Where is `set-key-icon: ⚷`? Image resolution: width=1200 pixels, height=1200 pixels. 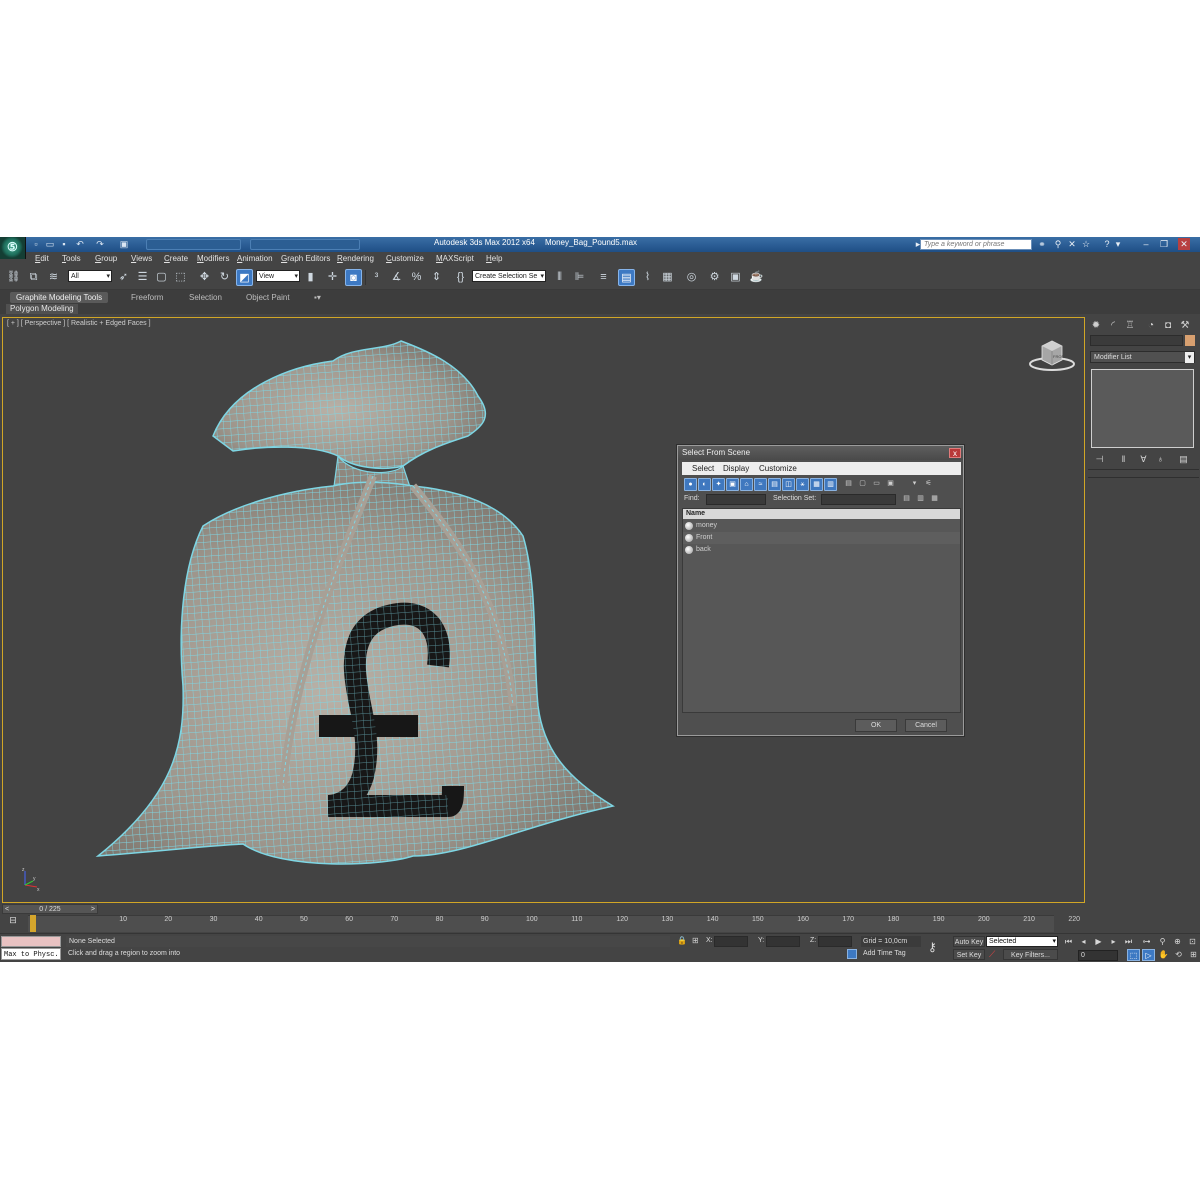
set-key-icon: ⚷ is located at coordinates (932, 947).